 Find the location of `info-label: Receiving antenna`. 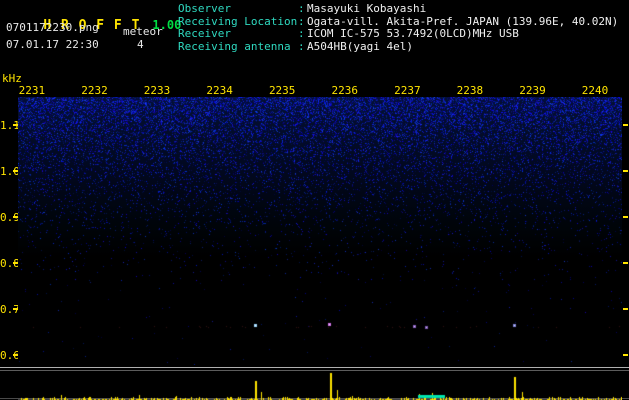

info-label: Receiving antenna is located at coordinates (234, 46).